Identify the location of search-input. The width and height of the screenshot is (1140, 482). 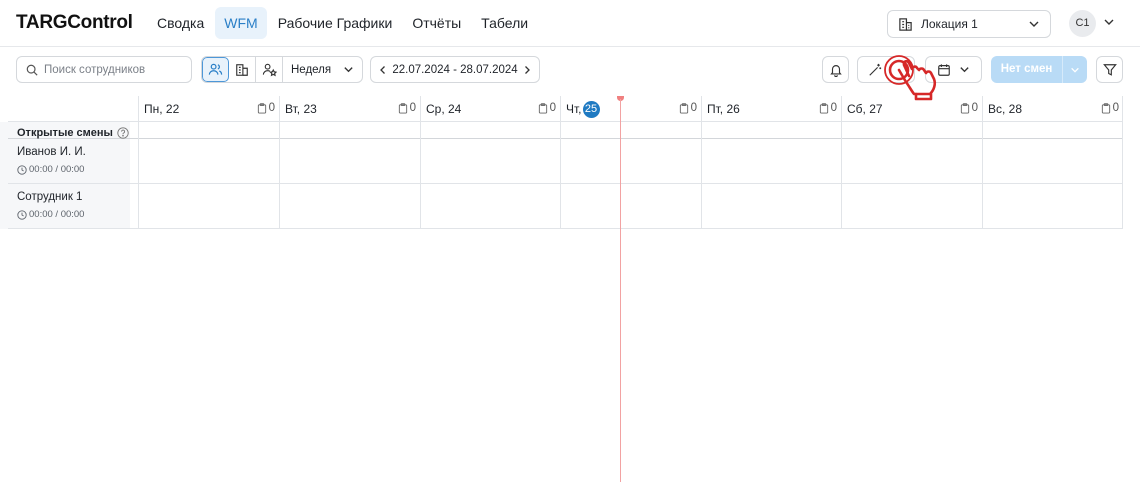
(114, 69).